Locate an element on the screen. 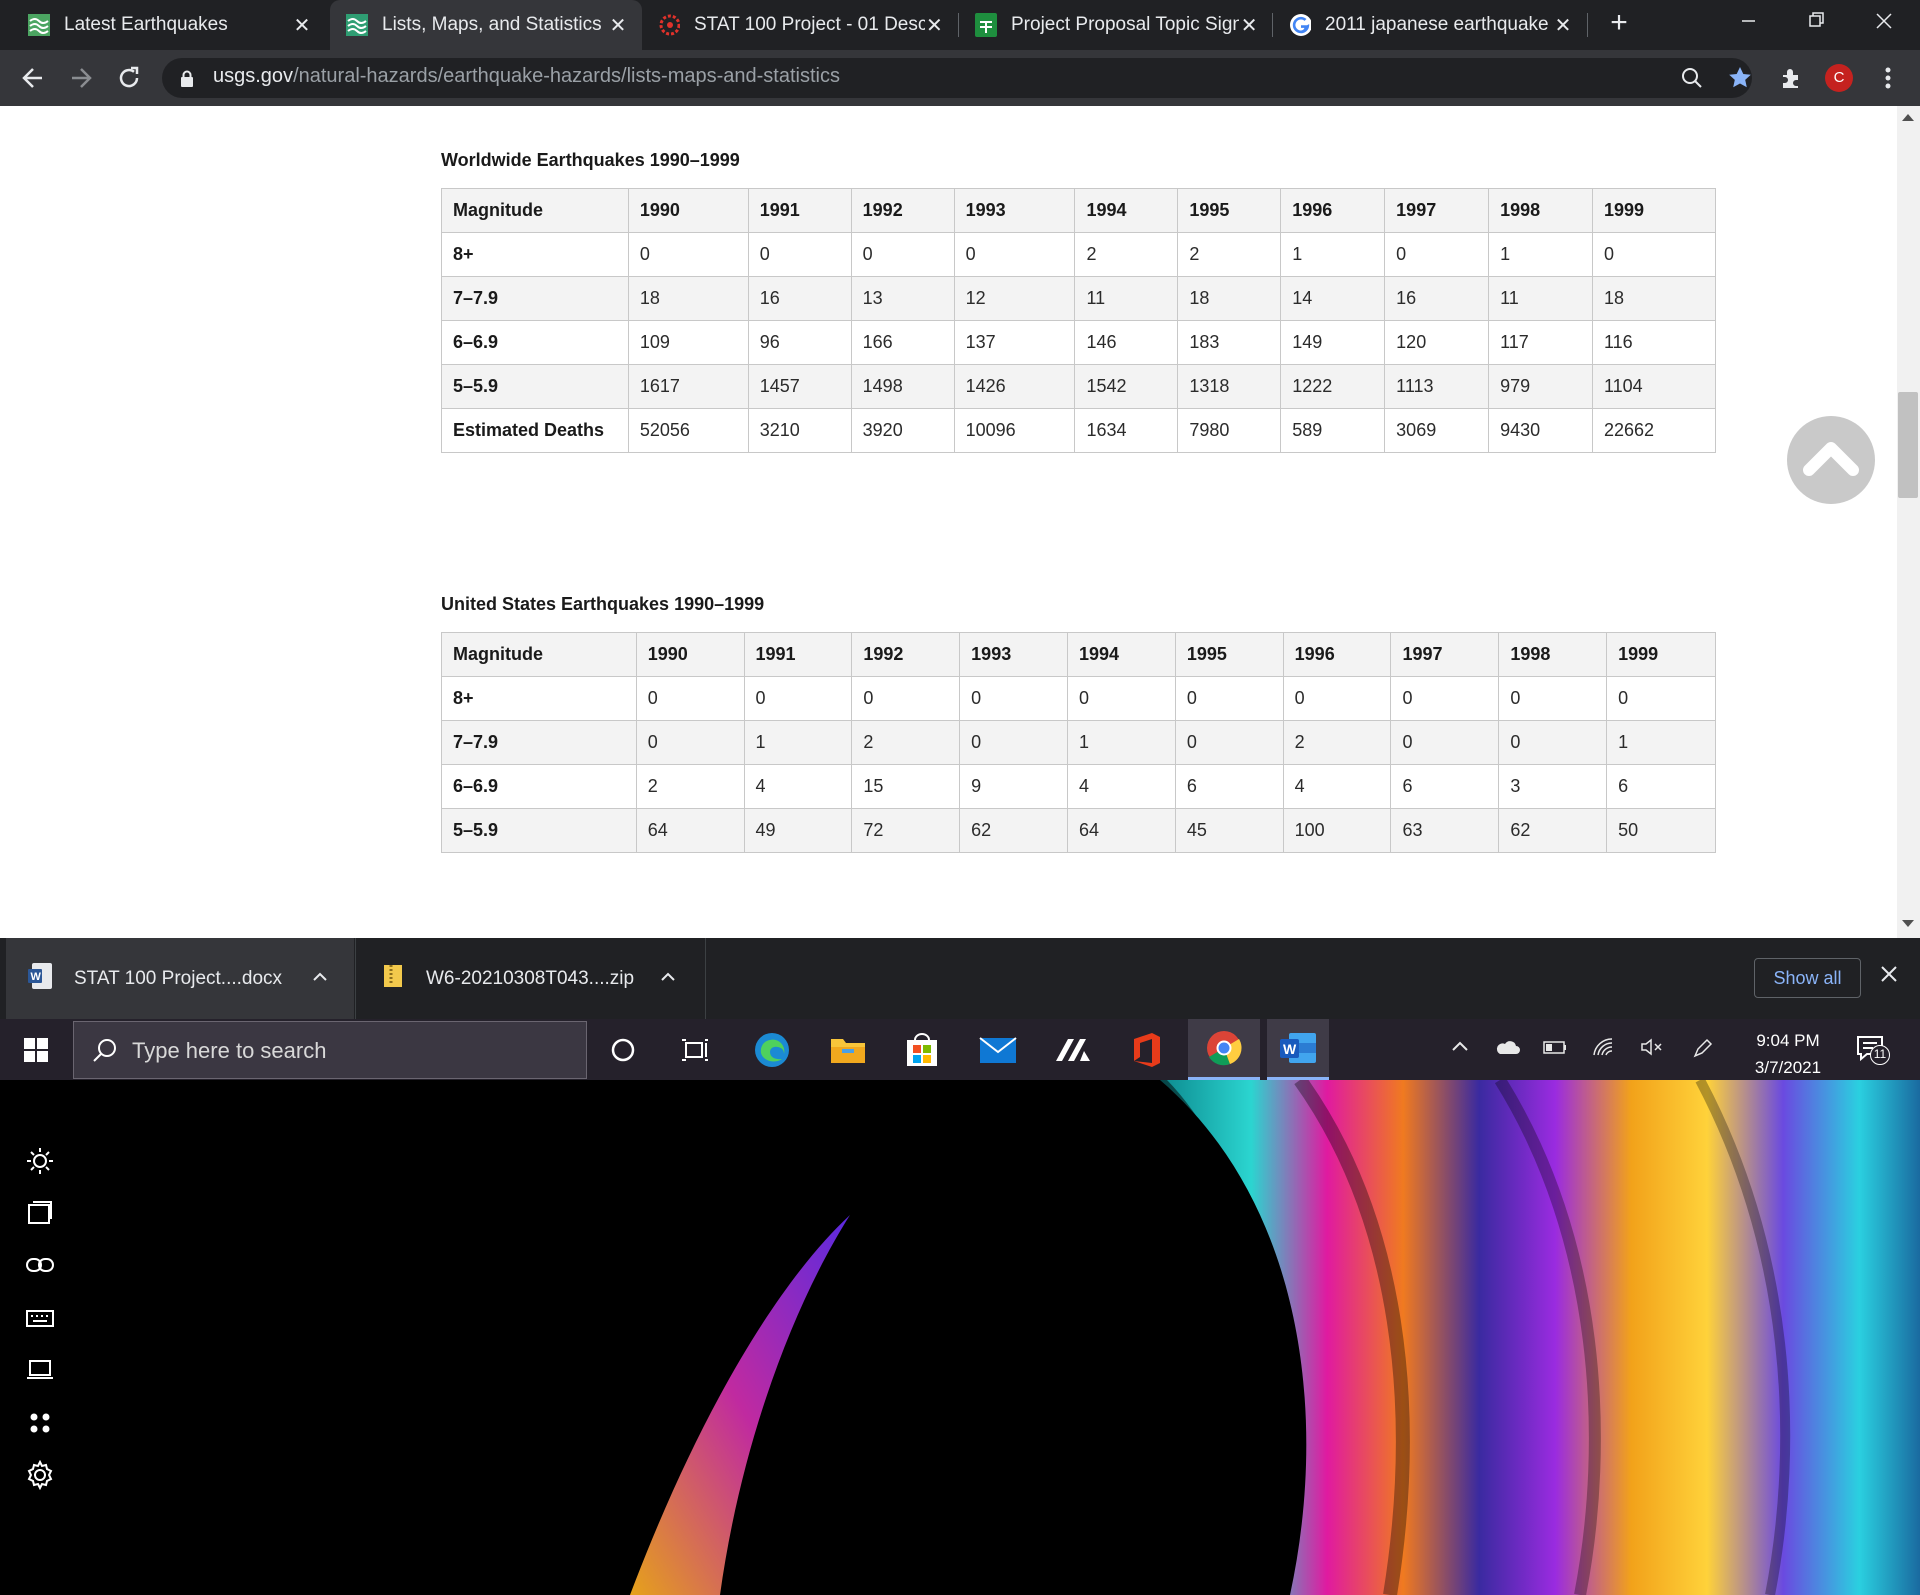  table-cell: 1457 is located at coordinates (799, 386).